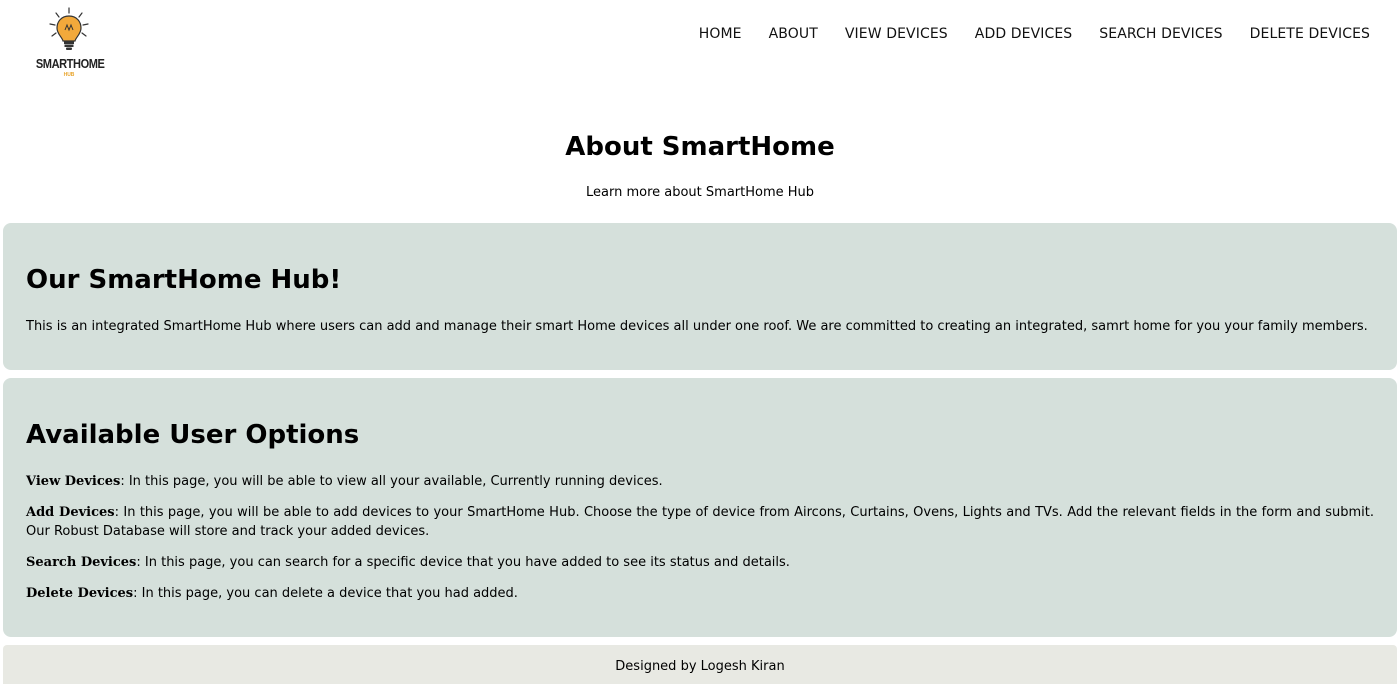 The height and width of the screenshot is (684, 1400). What do you see at coordinates (69, 75) in the screenshot?
I see `logo-subtext: HUB` at bounding box center [69, 75].